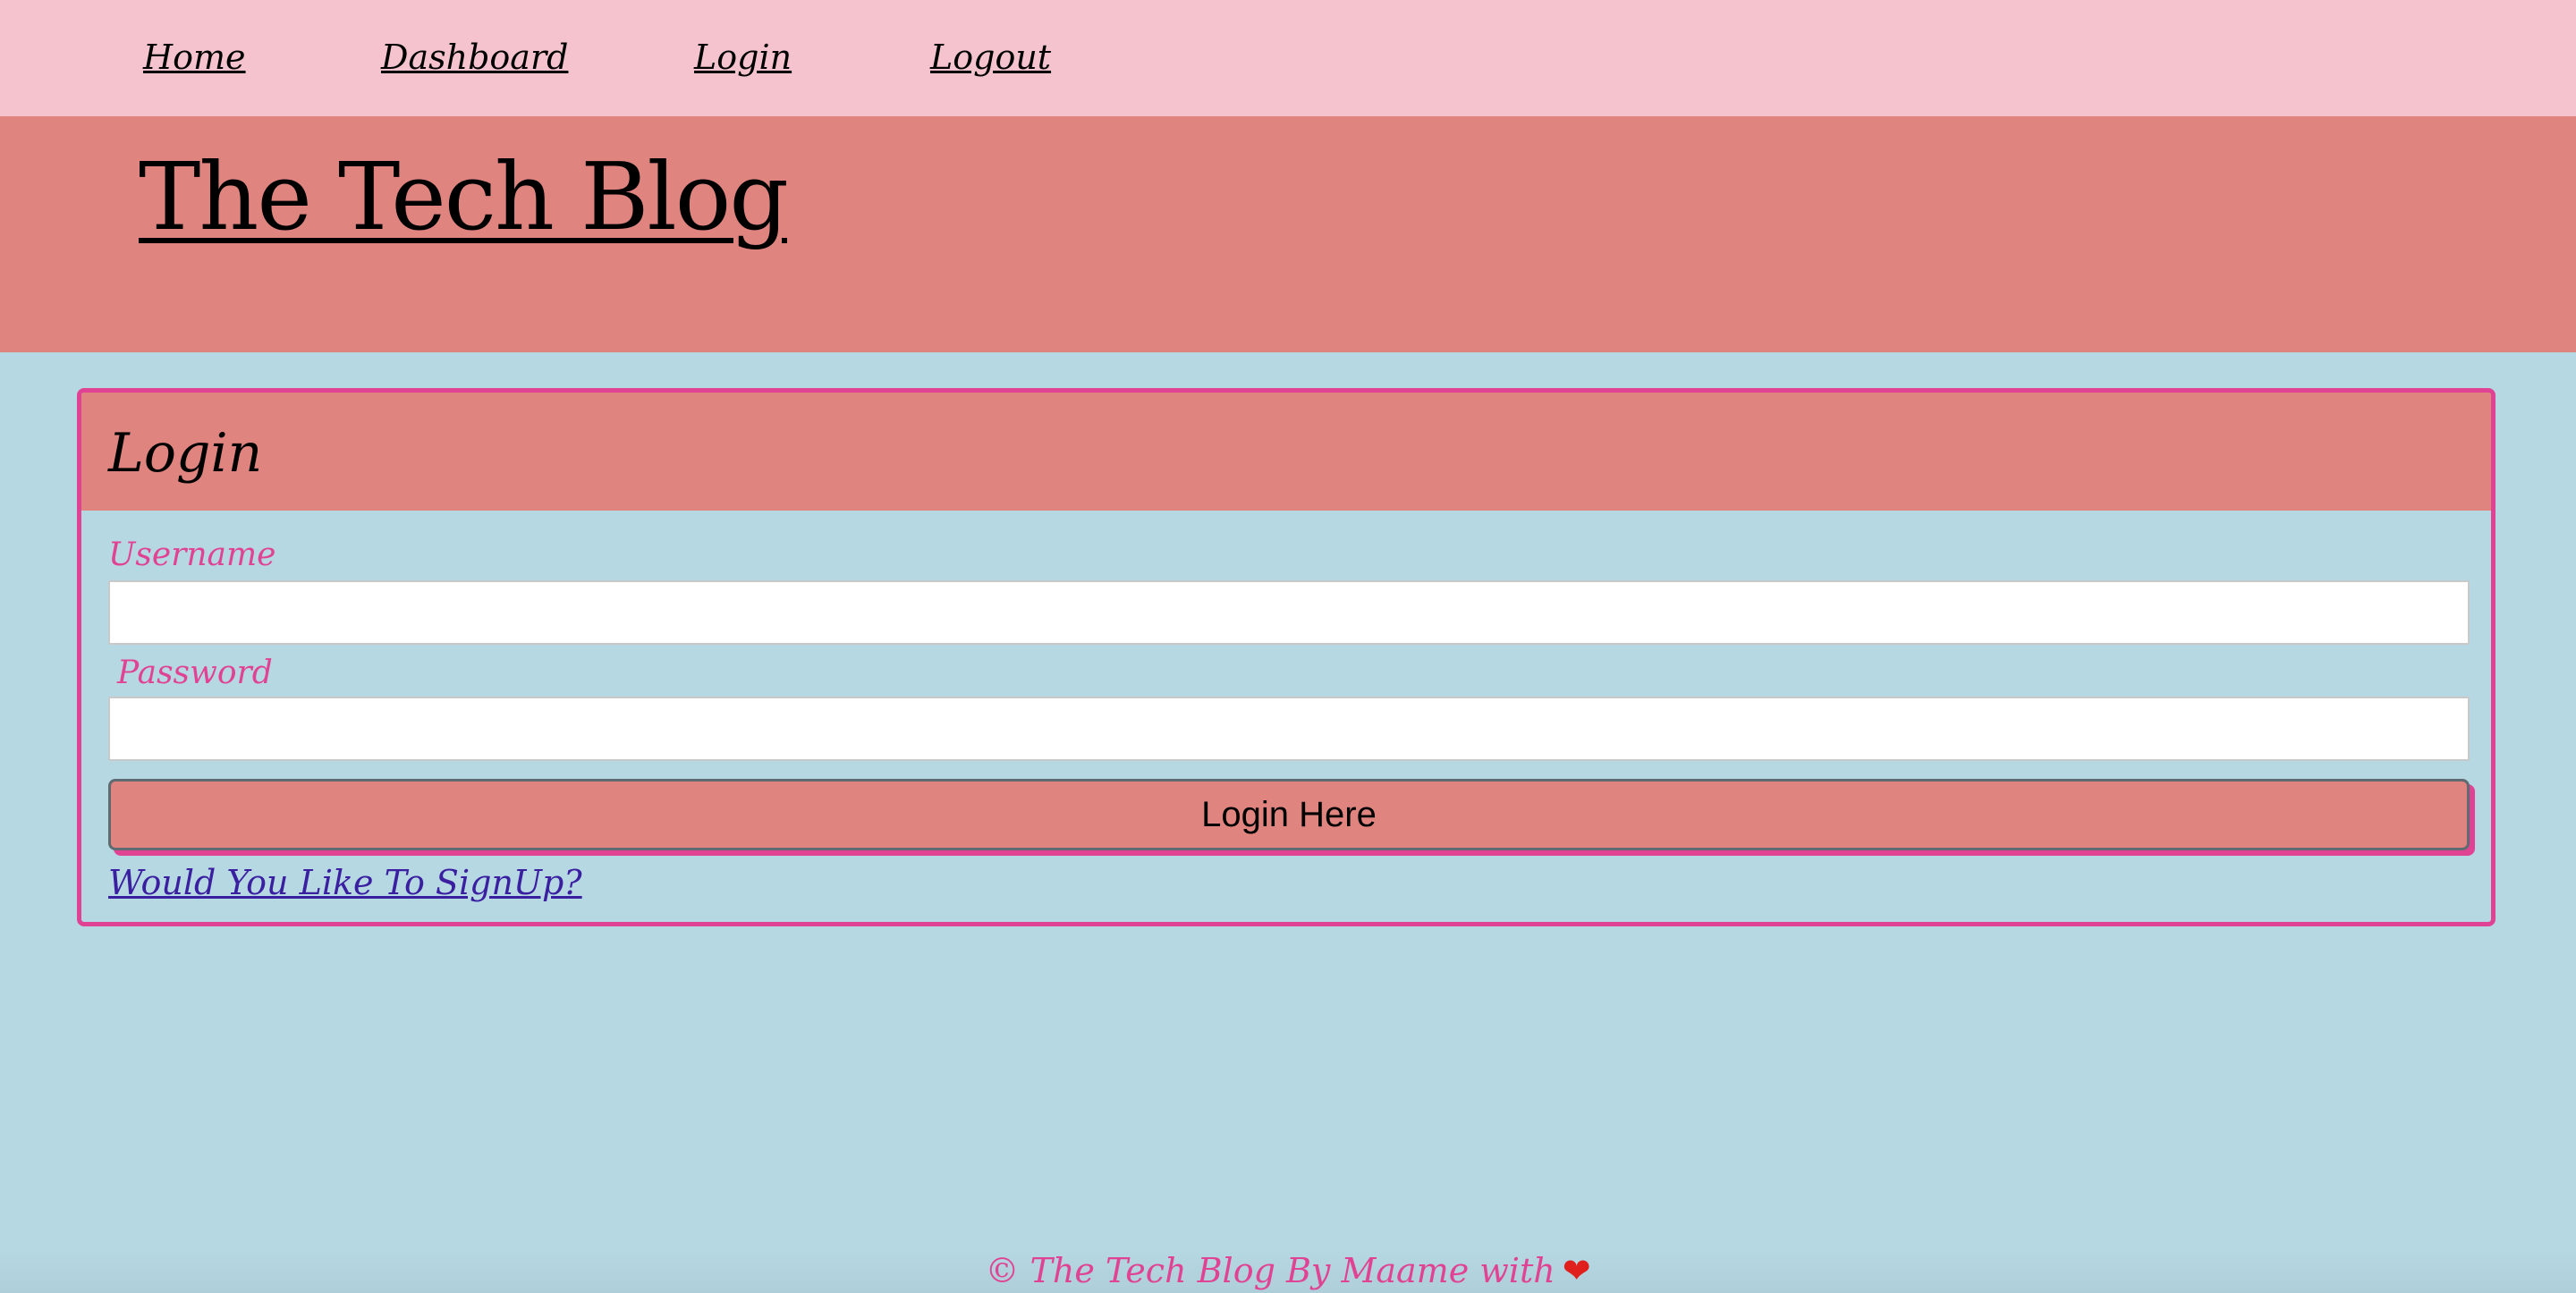 The height and width of the screenshot is (1293, 2576). Describe the element at coordinates (464, 197) in the screenshot. I see `site-title: The Tech Blog` at that location.